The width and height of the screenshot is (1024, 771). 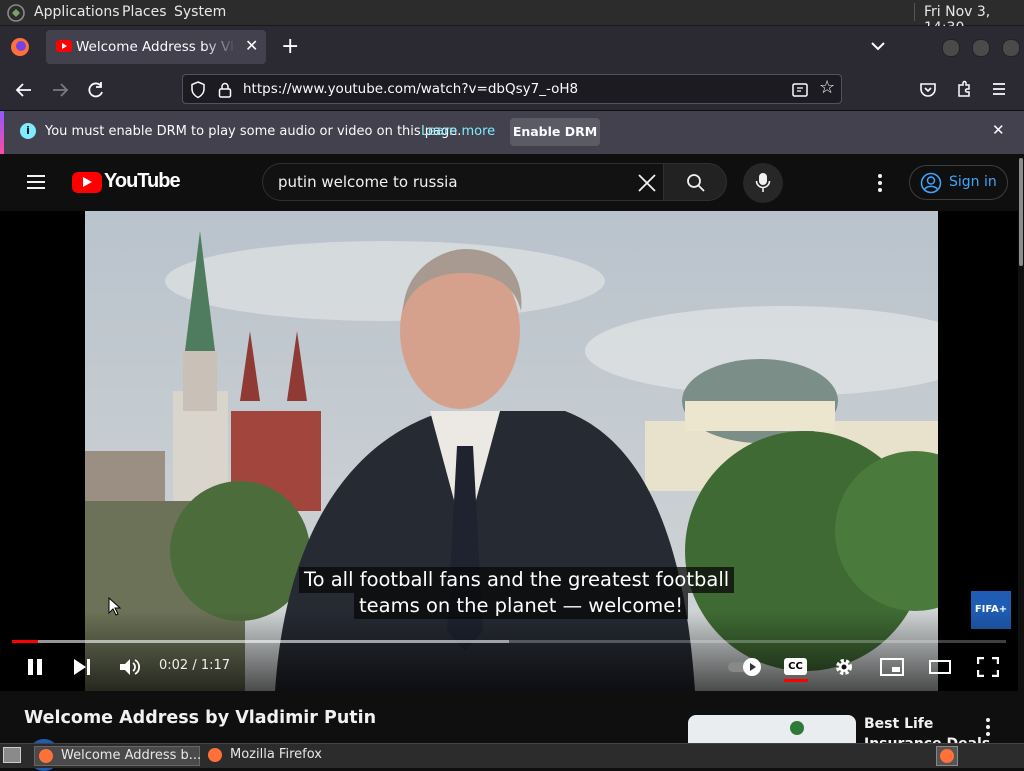 I want to click on lock-icon, so click(x=225, y=90).